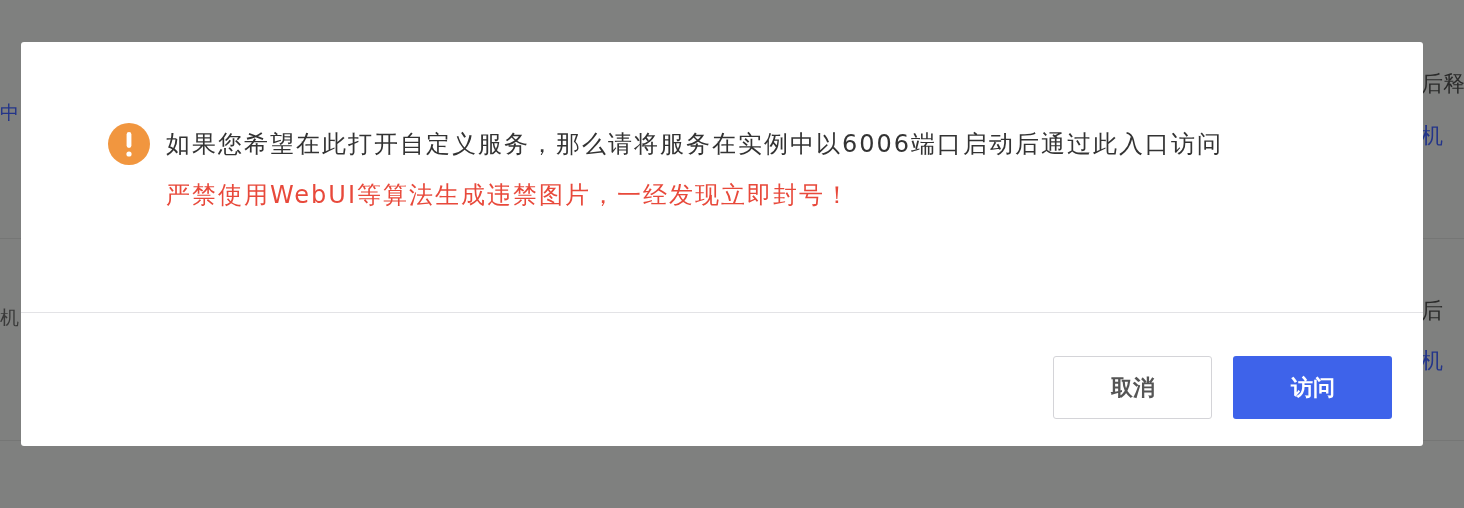  Describe the element at coordinates (509, 195) in the screenshot. I see `warning-text: 严禁使用WebUI等算法生成违禁图片，一经发现立即封号！` at that location.